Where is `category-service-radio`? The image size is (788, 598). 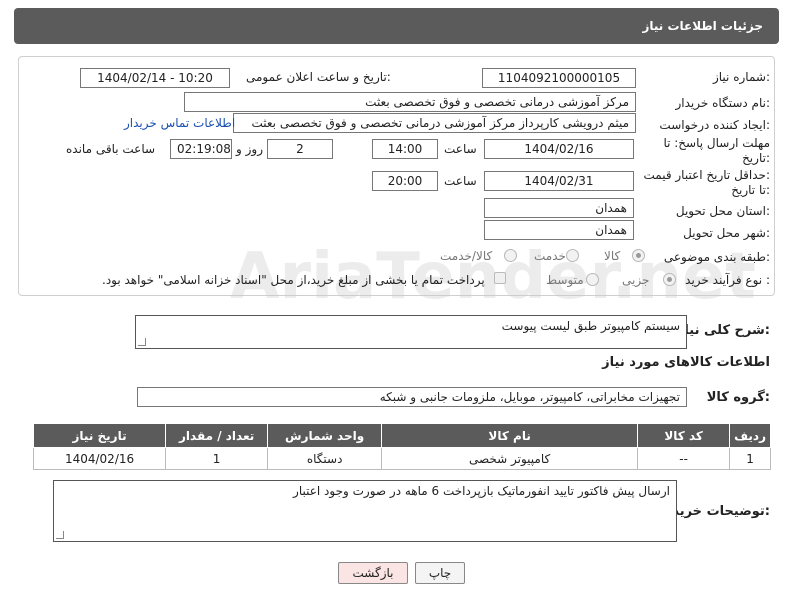 category-service-radio is located at coordinates (572, 255).